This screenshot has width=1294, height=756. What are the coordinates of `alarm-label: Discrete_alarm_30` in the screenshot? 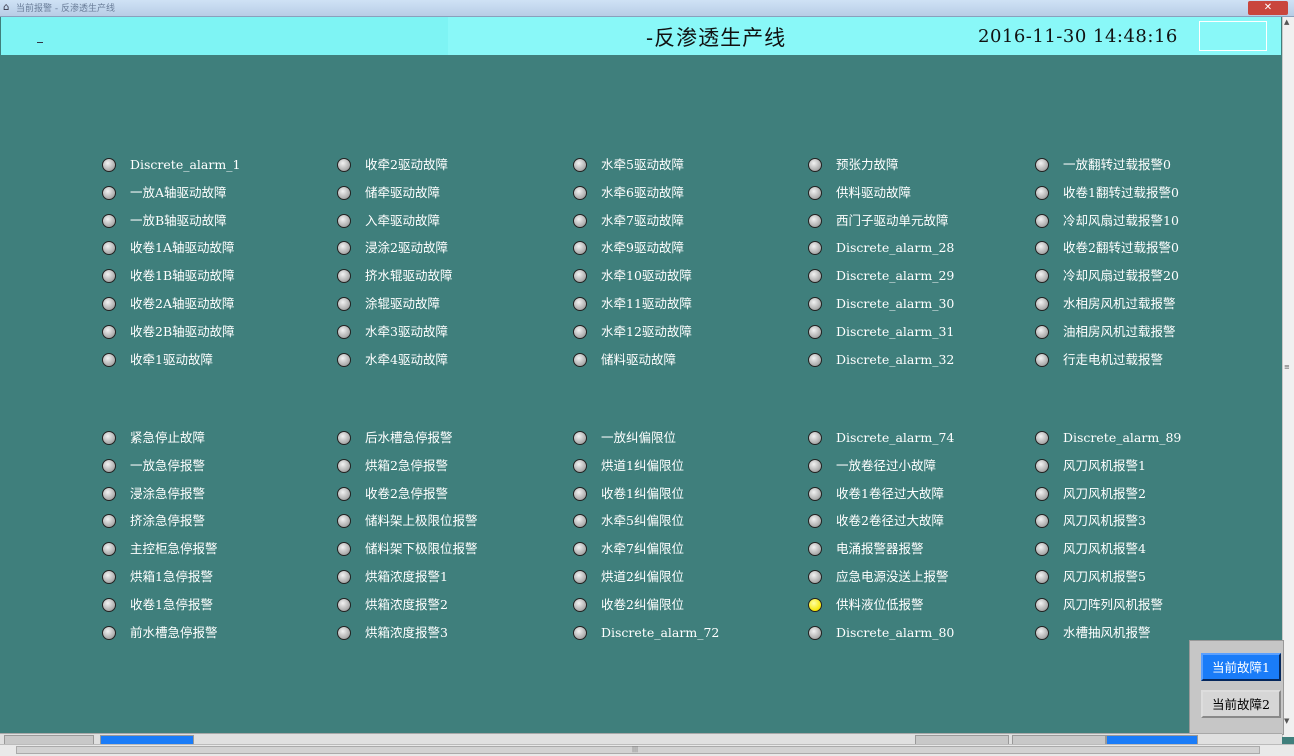 It's located at (895, 303).